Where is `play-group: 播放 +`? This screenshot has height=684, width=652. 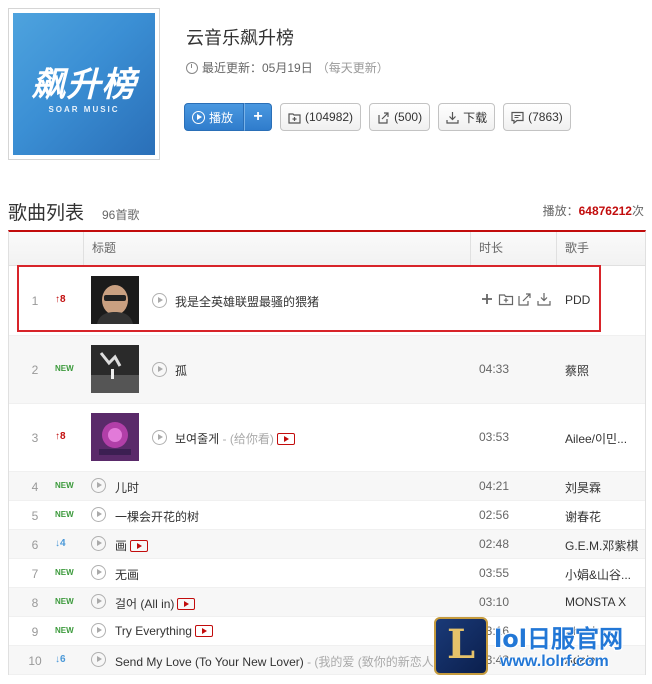 play-group: 播放 + is located at coordinates (228, 117).